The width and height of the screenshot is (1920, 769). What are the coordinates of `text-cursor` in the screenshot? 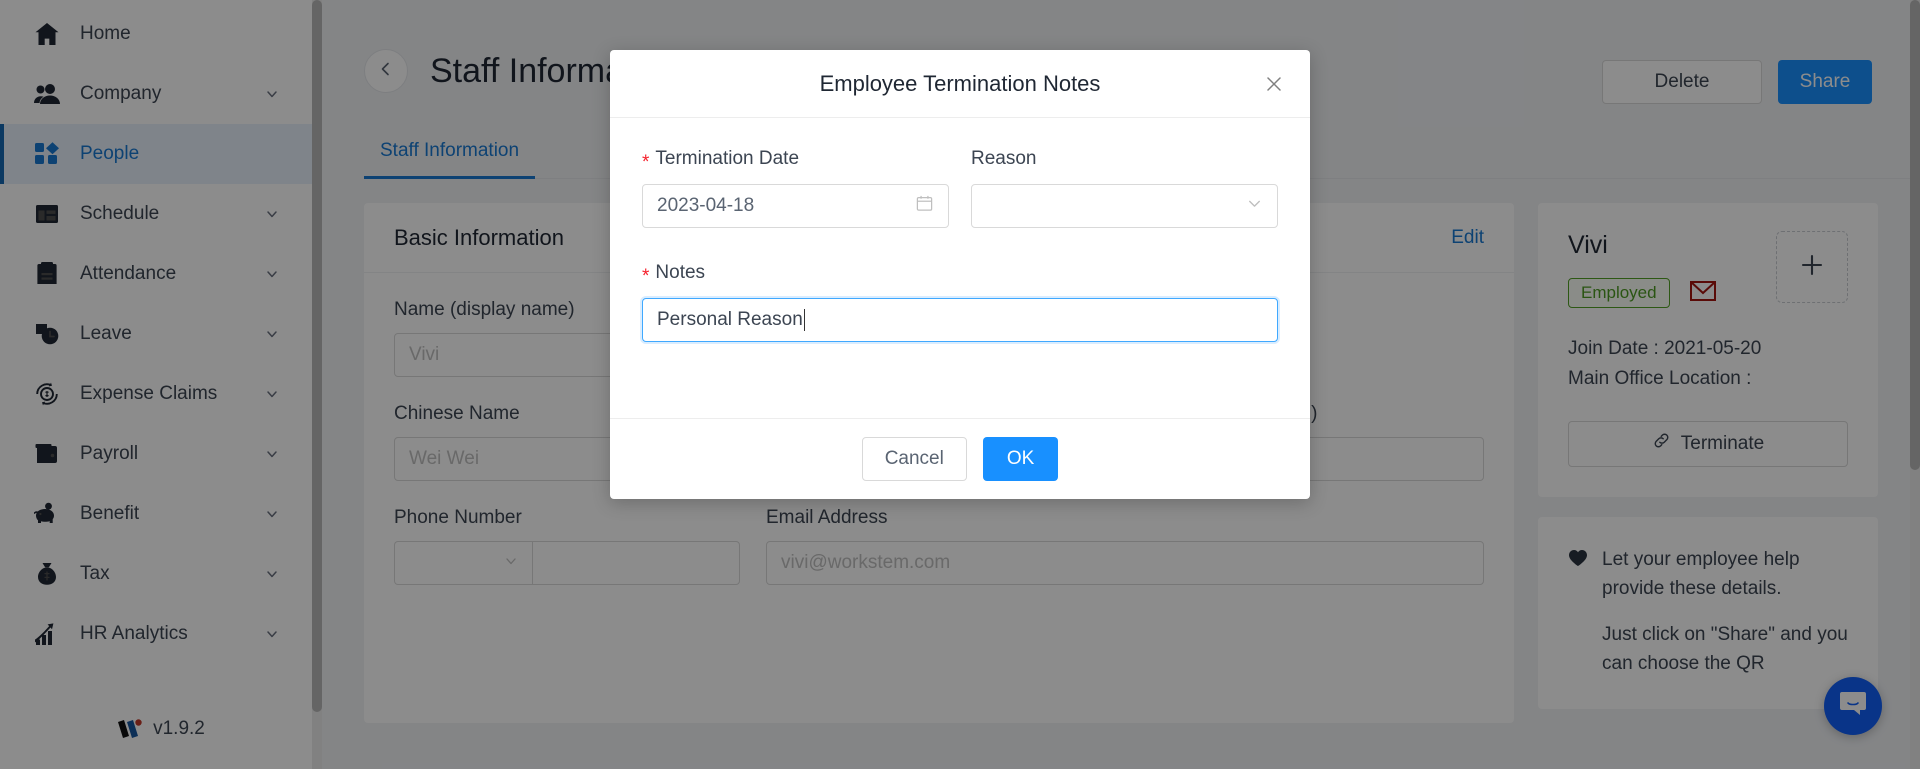 It's located at (804, 320).